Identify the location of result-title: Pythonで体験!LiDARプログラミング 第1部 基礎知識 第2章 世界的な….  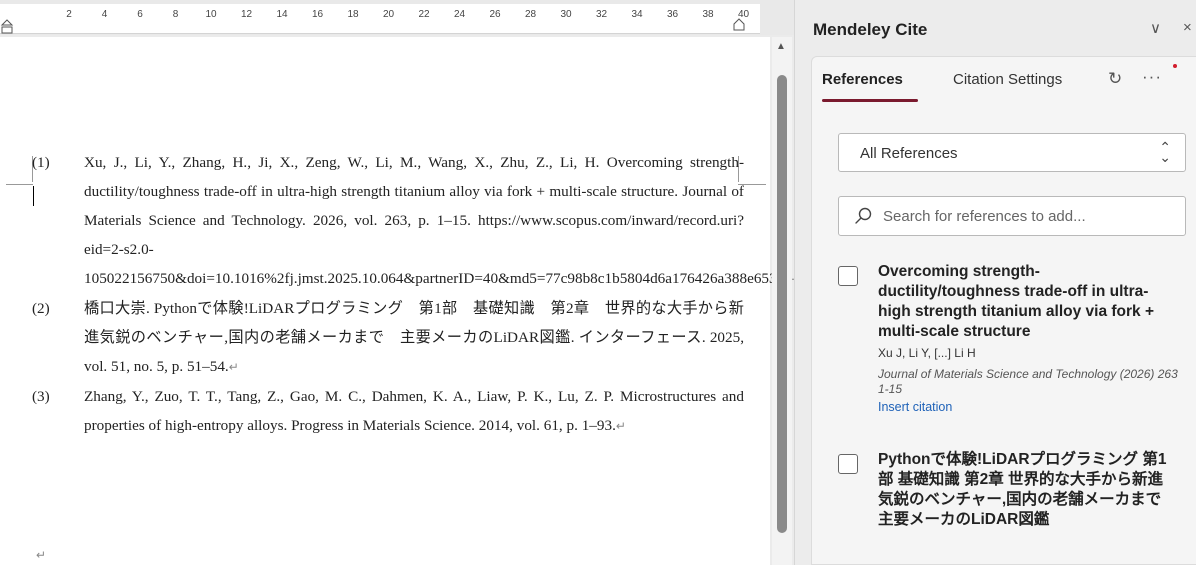
(1022, 489).